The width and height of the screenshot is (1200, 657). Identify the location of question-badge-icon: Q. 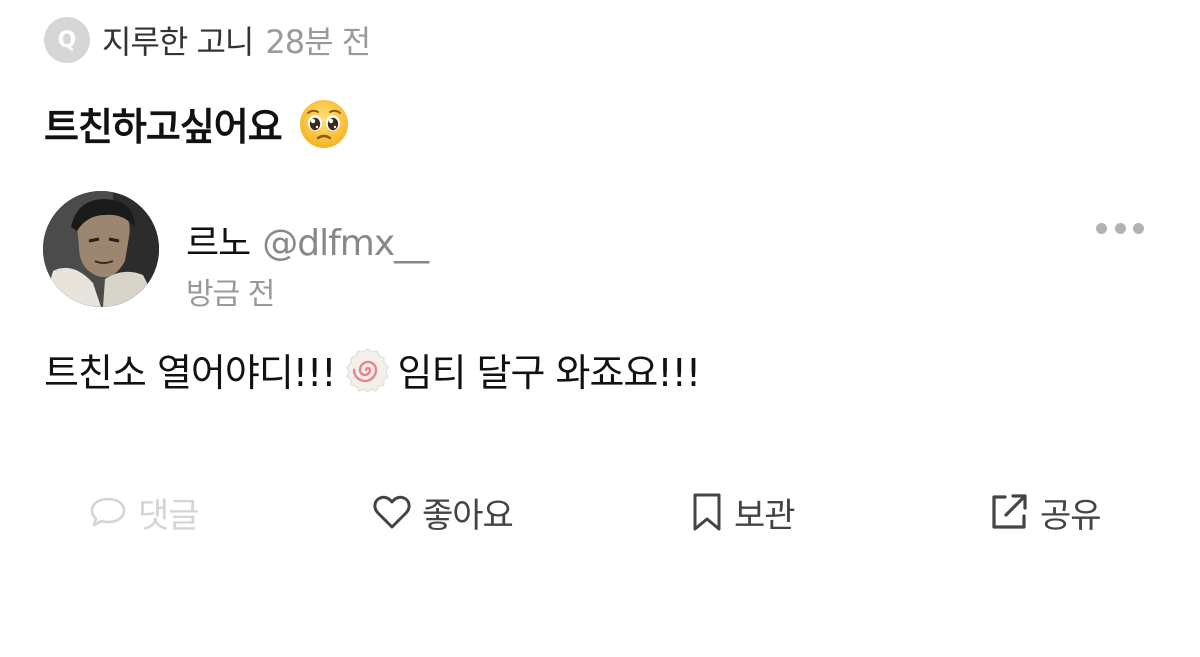
(67, 40).